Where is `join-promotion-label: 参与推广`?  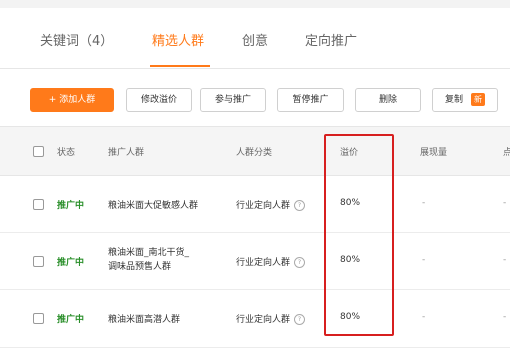
join-promotion-label: 参与推广 is located at coordinates (232, 100).